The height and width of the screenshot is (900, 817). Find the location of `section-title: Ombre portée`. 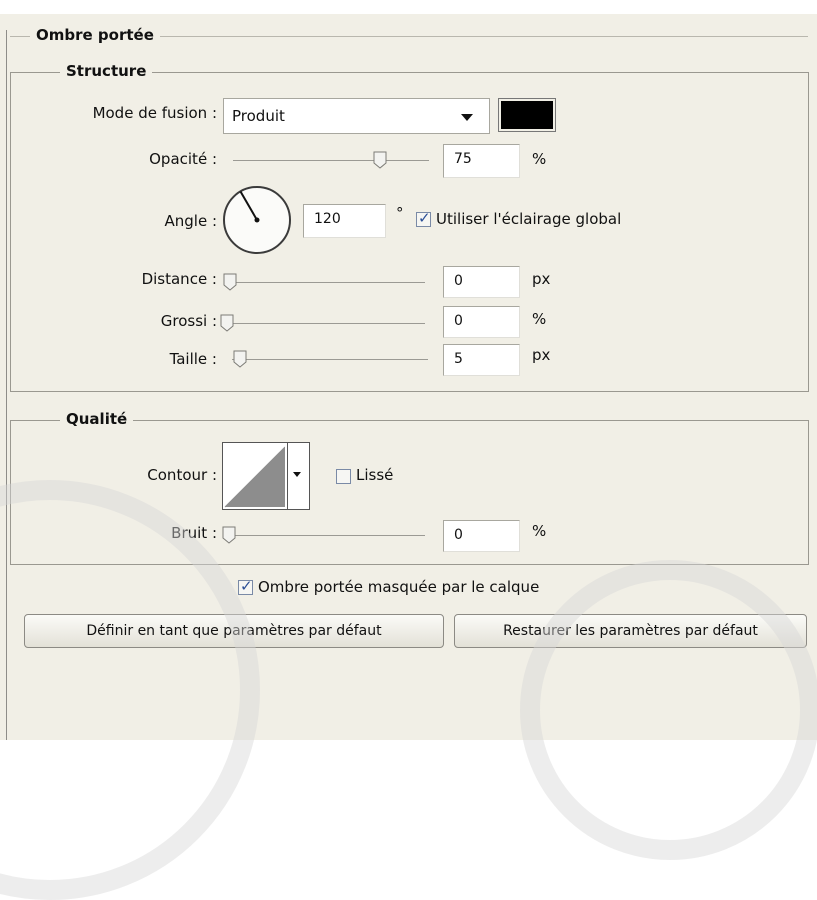

section-title: Ombre portée is located at coordinates (95, 35).